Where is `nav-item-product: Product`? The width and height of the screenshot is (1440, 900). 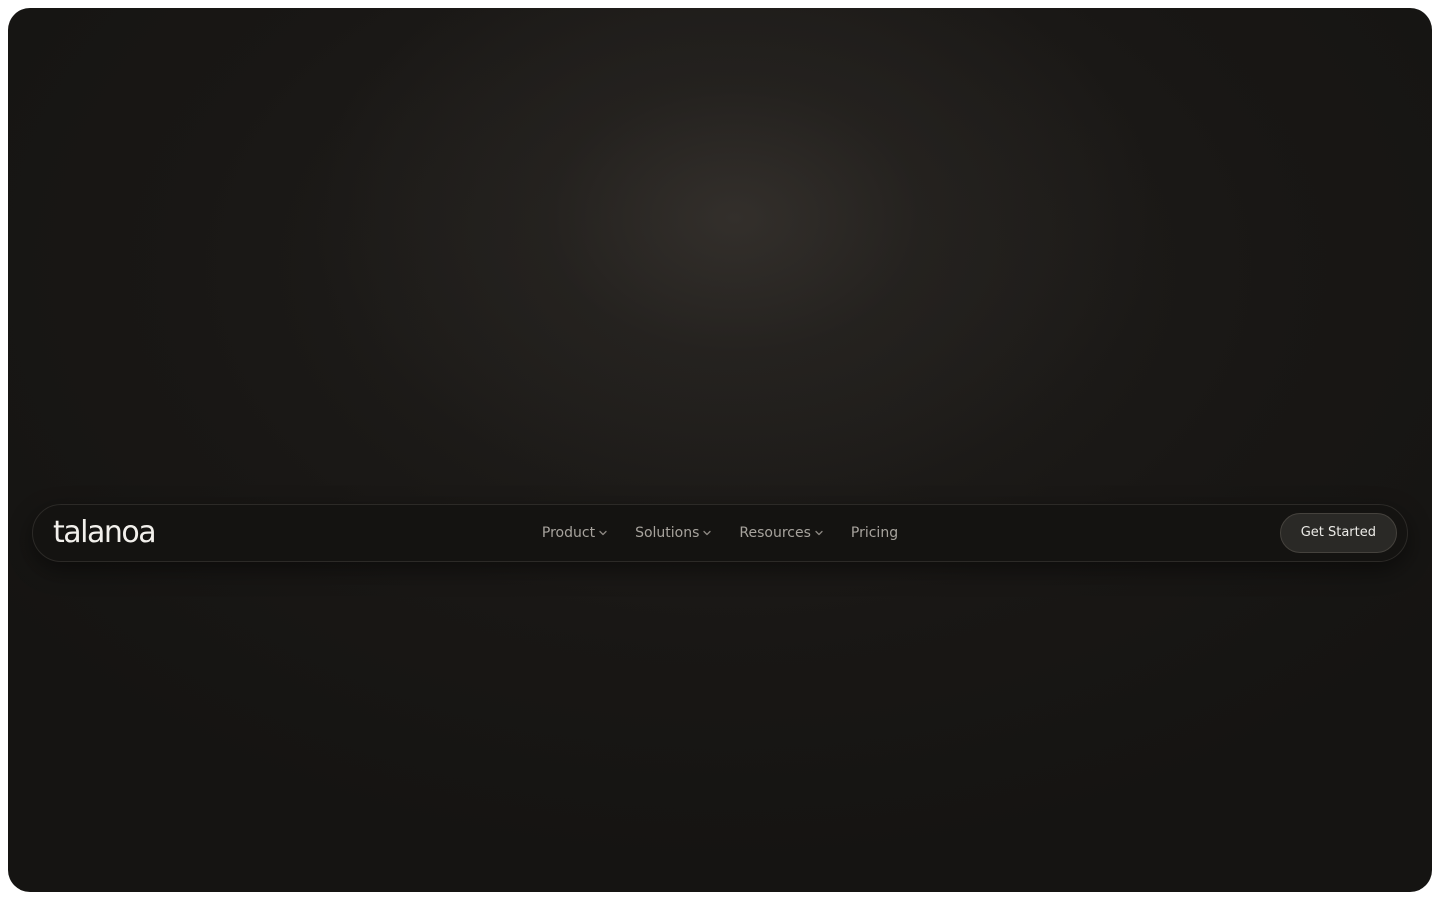 nav-item-product: Product is located at coordinates (574, 533).